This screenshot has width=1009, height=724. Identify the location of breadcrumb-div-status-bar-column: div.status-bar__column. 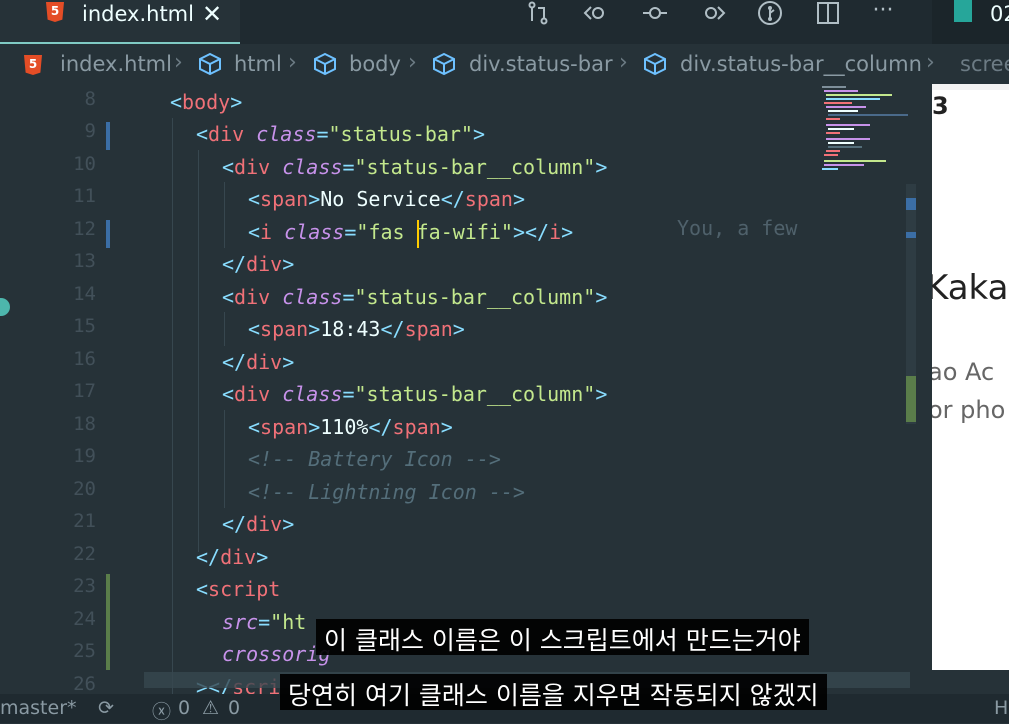
(801, 64).